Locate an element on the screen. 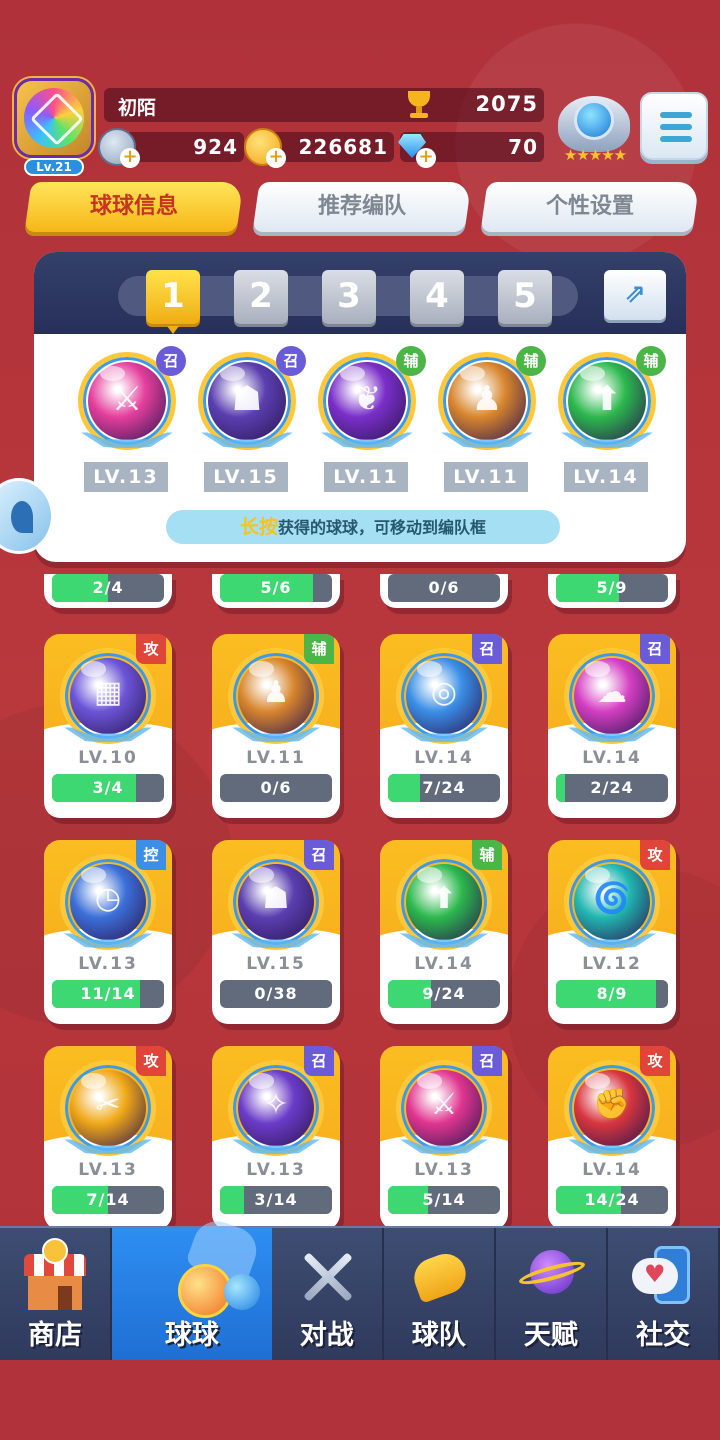  rank-badge: ★★★★★ is located at coordinates (594, 128).